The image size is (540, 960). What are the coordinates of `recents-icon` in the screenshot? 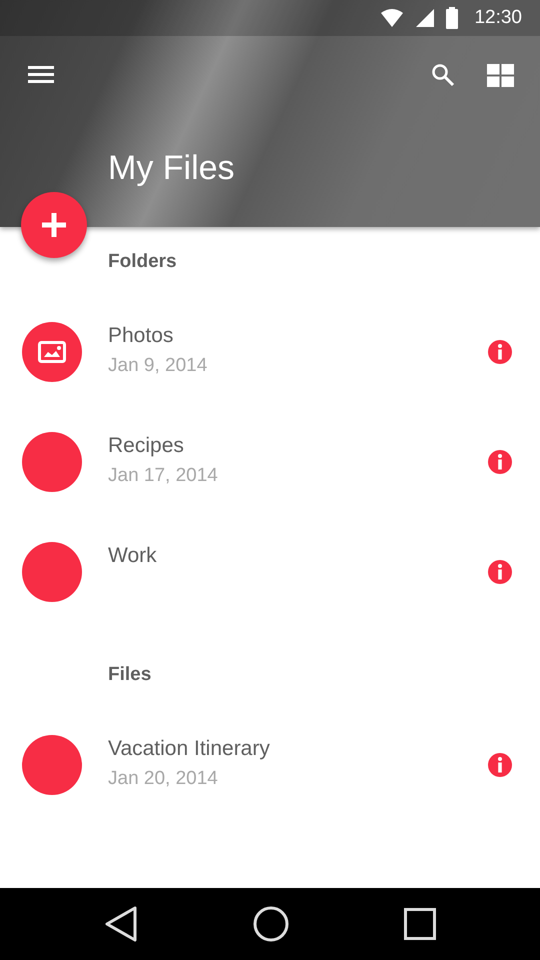 It's located at (420, 924).